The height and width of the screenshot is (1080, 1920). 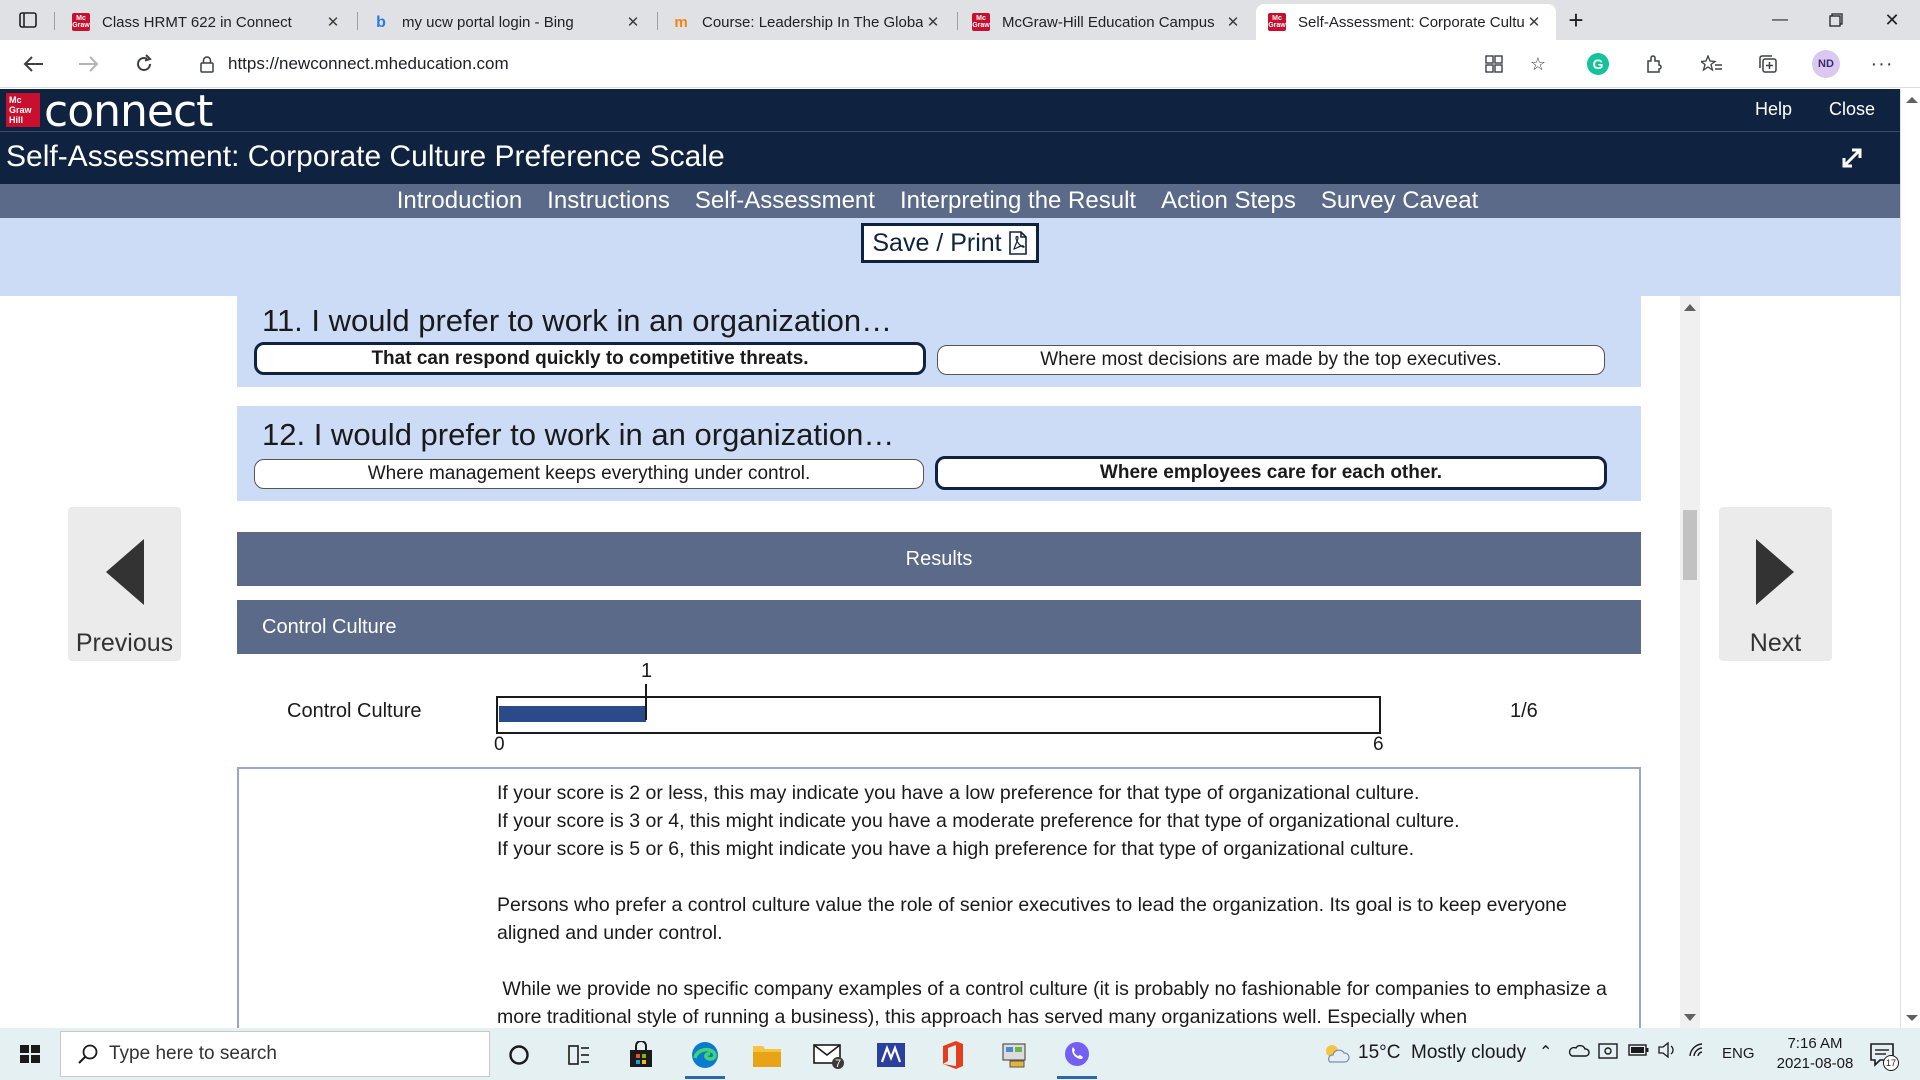 What do you see at coordinates (950, 243) in the screenshot?
I see `save-print-button: Save / Print` at bounding box center [950, 243].